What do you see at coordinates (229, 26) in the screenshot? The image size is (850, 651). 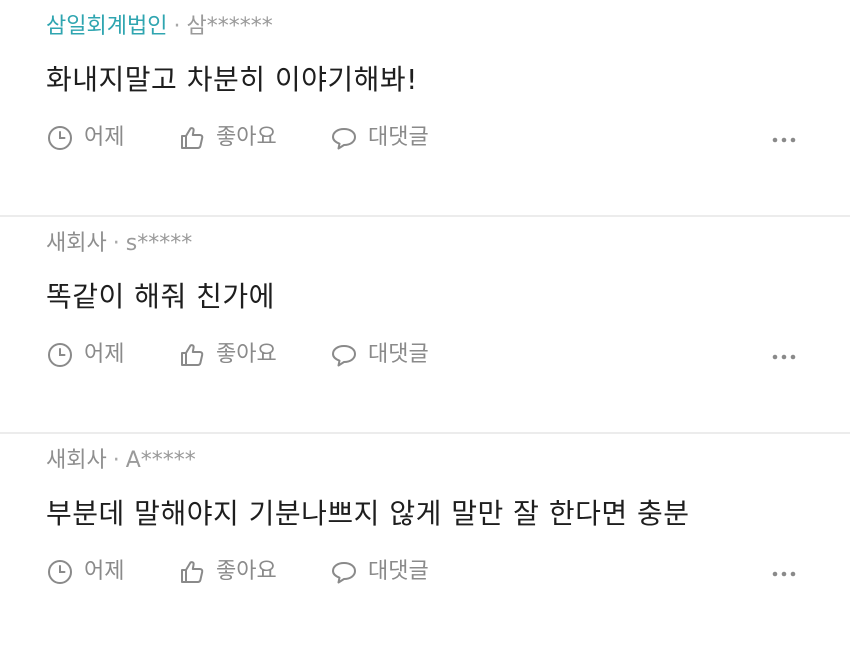 I see `comment-user: 삼******` at bounding box center [229, 26].